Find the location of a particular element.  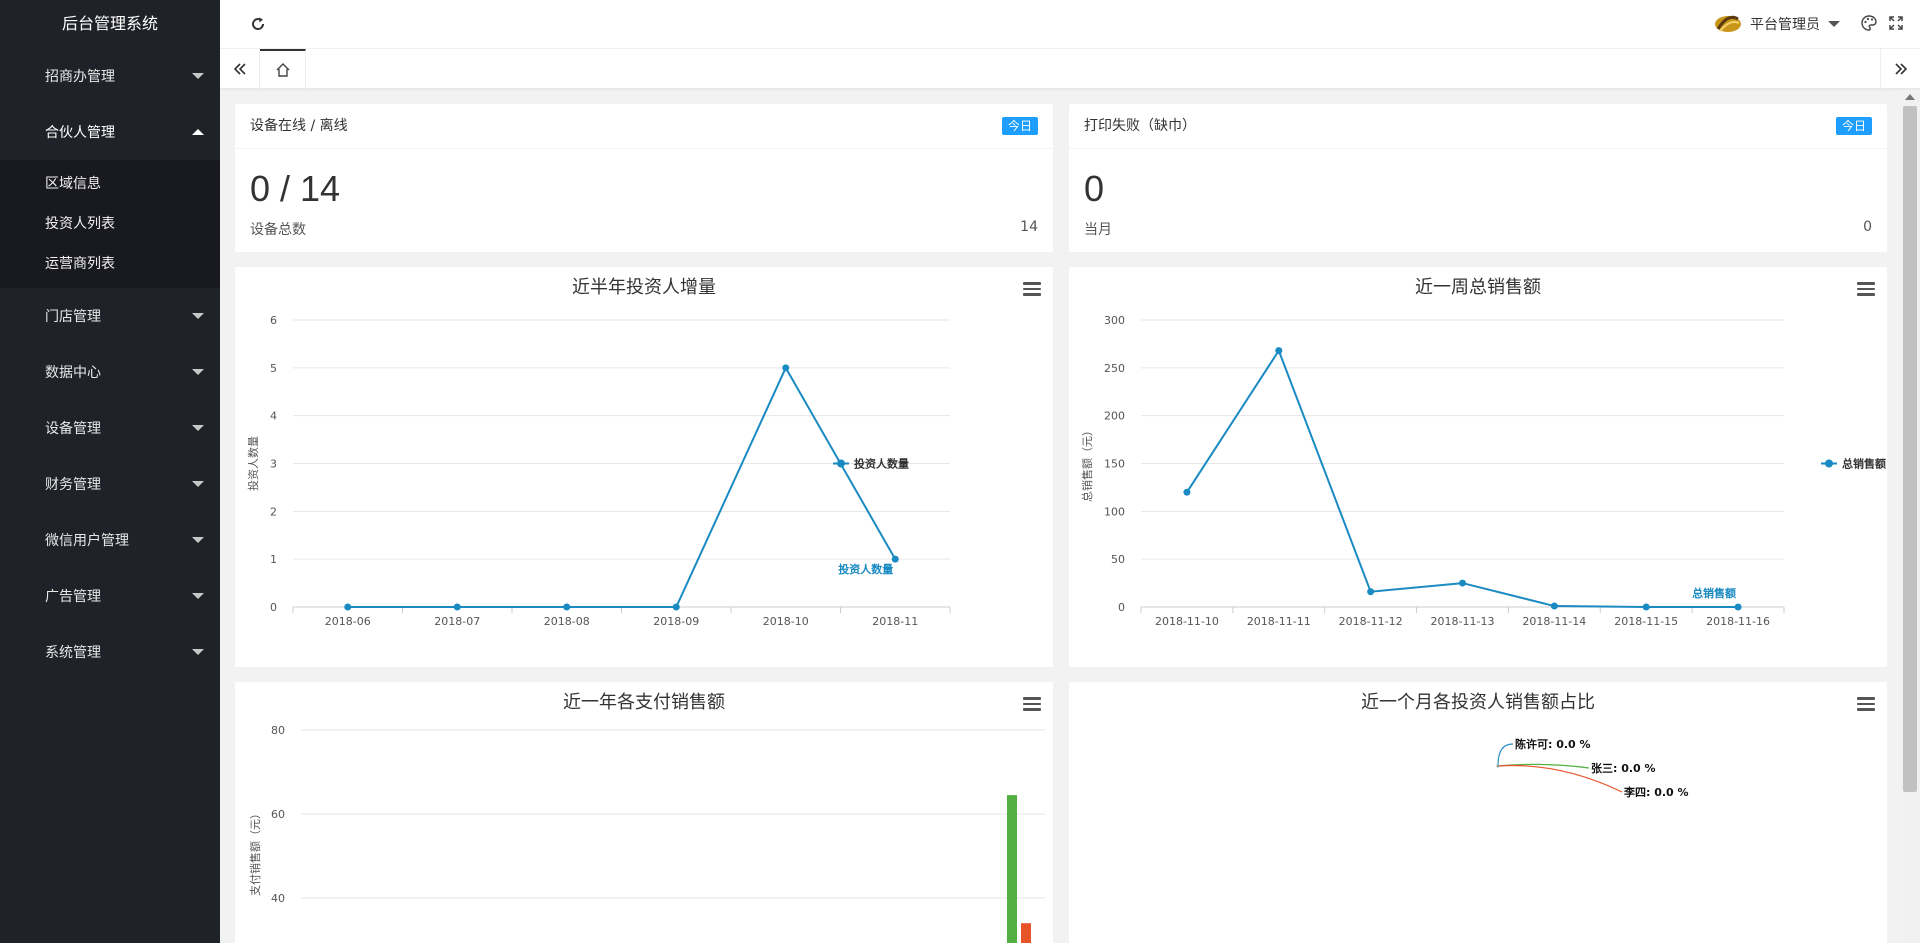

y-tick-label: 5 is located at coordinates (273, 368).